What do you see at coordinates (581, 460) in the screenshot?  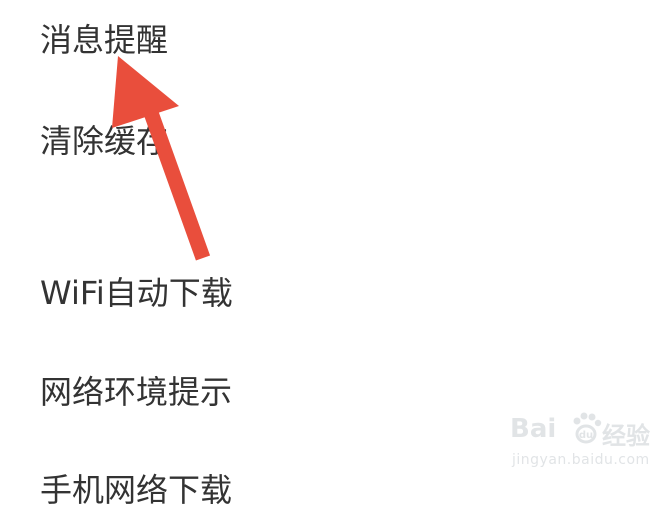 I see `watermark-url: jingyan.baidu.com` at bounding box center [581, 460].